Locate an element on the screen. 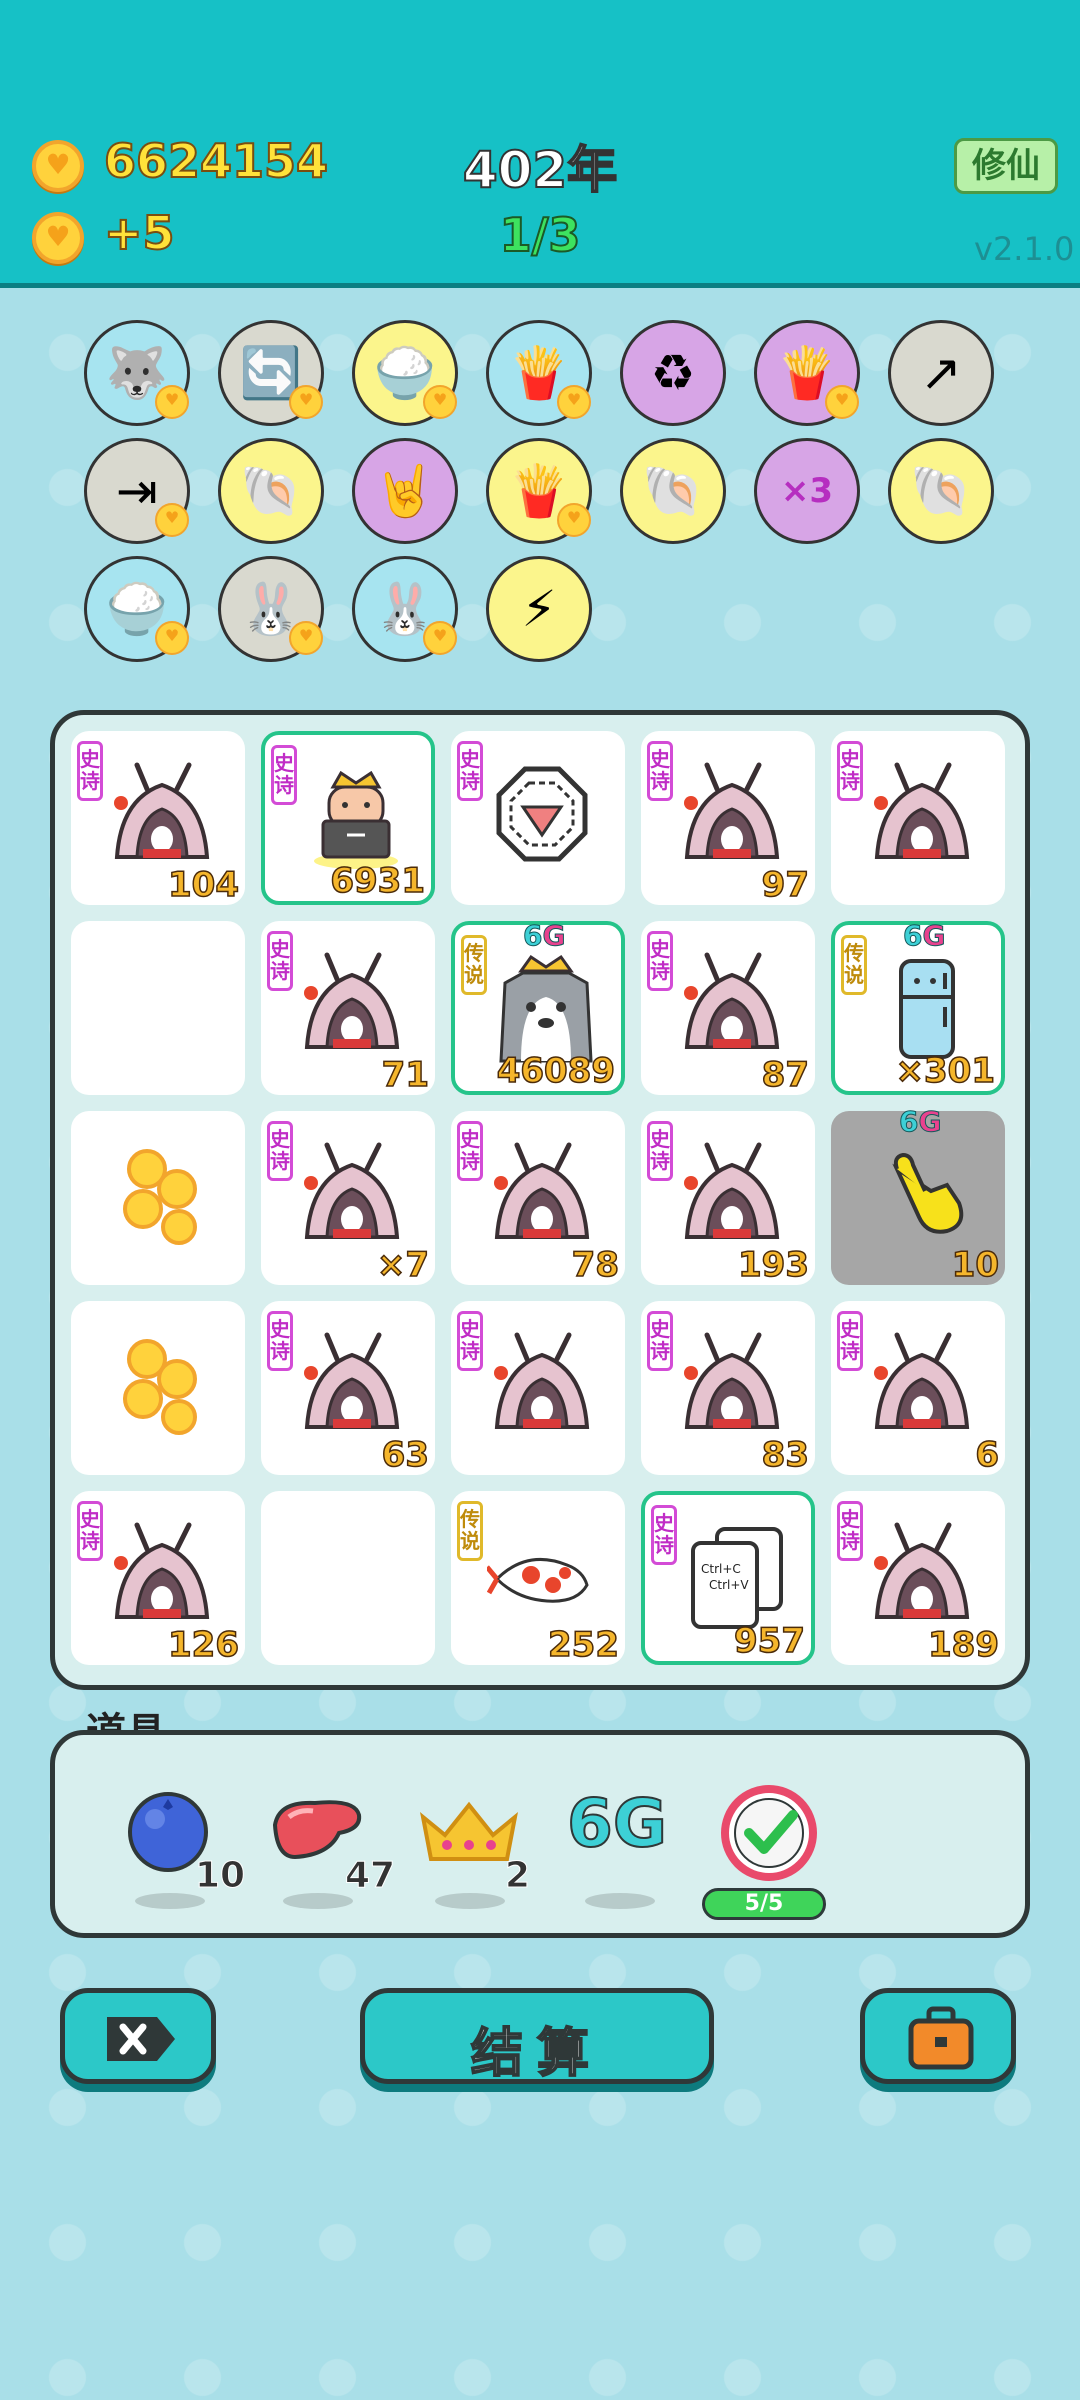 This screenshot has width=1080, height=2400. crown-count: 2 is located at coordinates (517, 1876).